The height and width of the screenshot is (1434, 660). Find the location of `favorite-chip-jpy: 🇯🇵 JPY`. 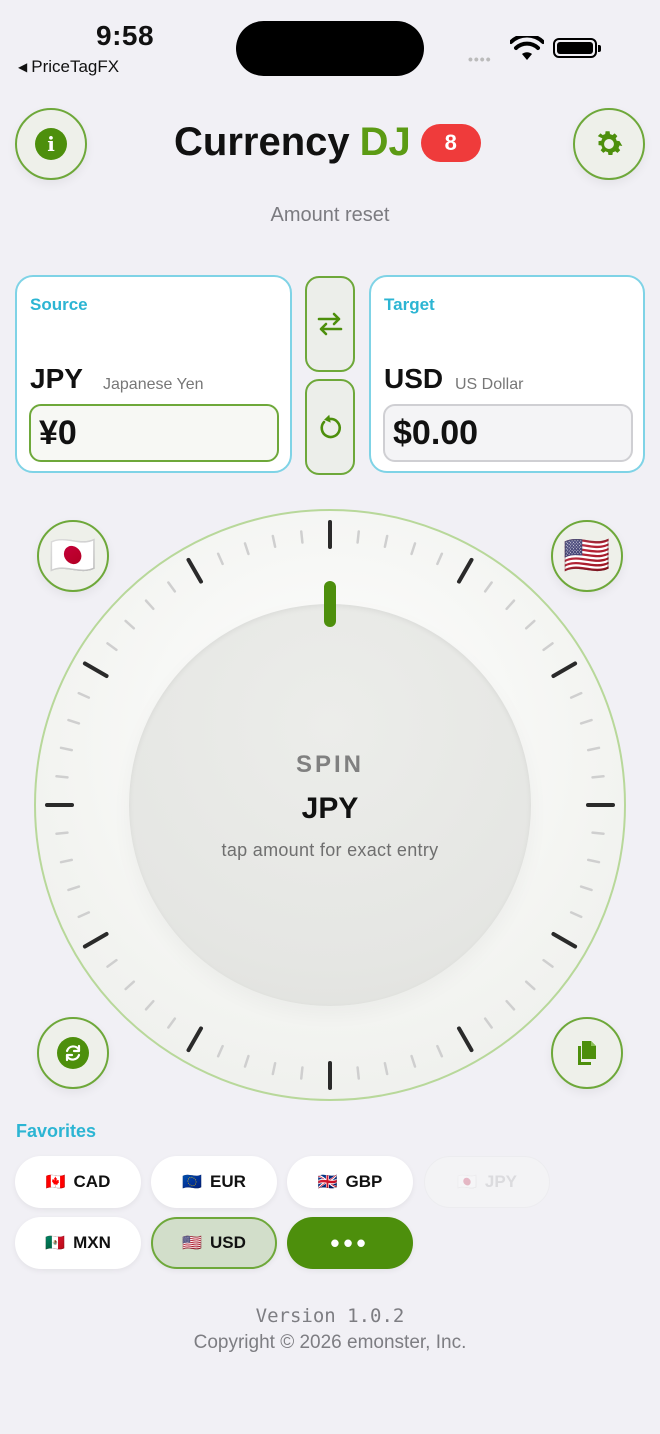

favorite-chip-jpy: 🇯🇵 JPY is located at coordinates (487, 1182).